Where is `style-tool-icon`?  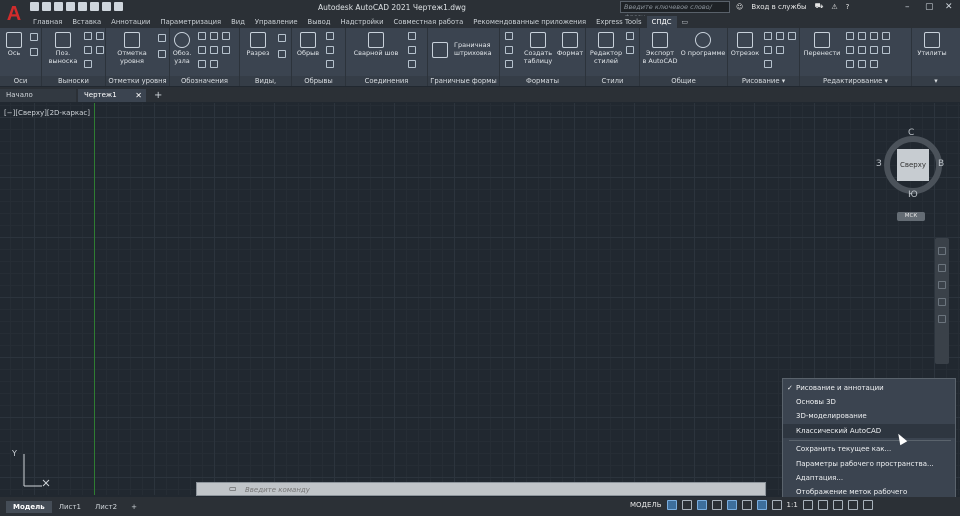
style-tool-icon is located at coordinates (630, 50).